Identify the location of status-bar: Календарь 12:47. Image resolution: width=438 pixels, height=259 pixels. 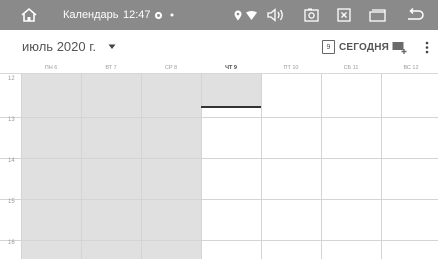
(219, 15).